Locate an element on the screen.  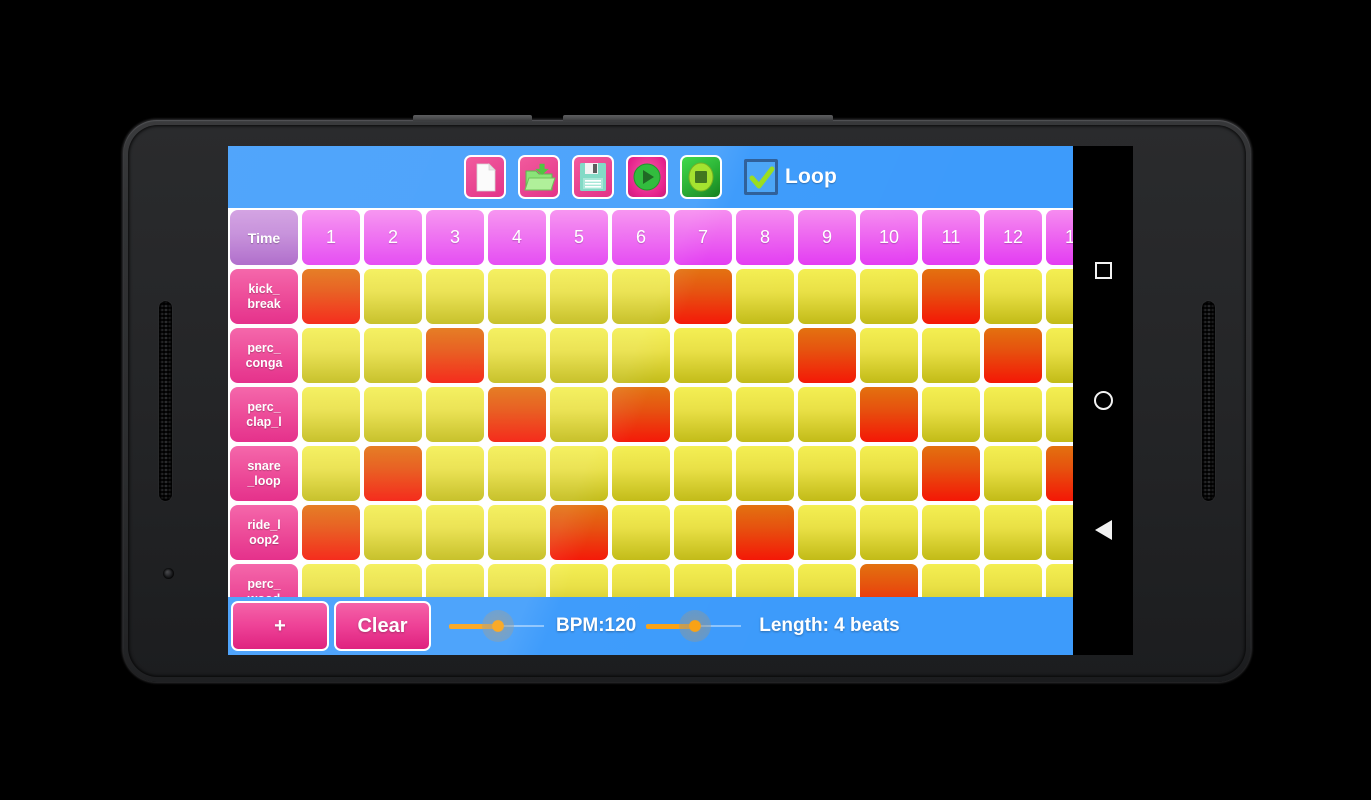
bpm-slider is located at coordinates (496, 626).